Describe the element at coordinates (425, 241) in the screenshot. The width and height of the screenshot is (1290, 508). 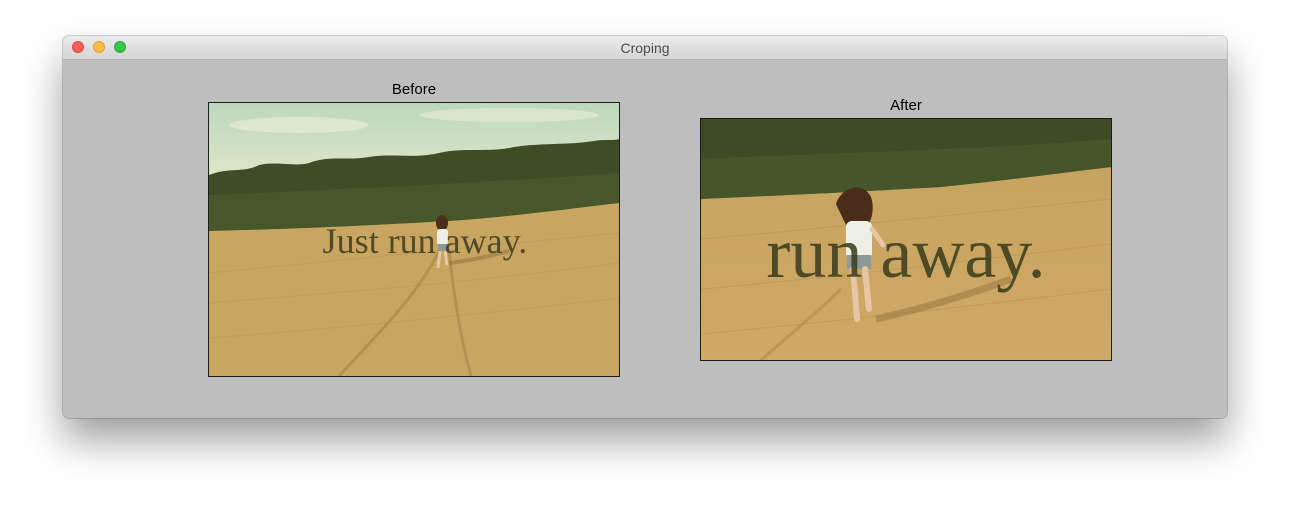
I see `before-overlay-text: Just run away.` at that location.